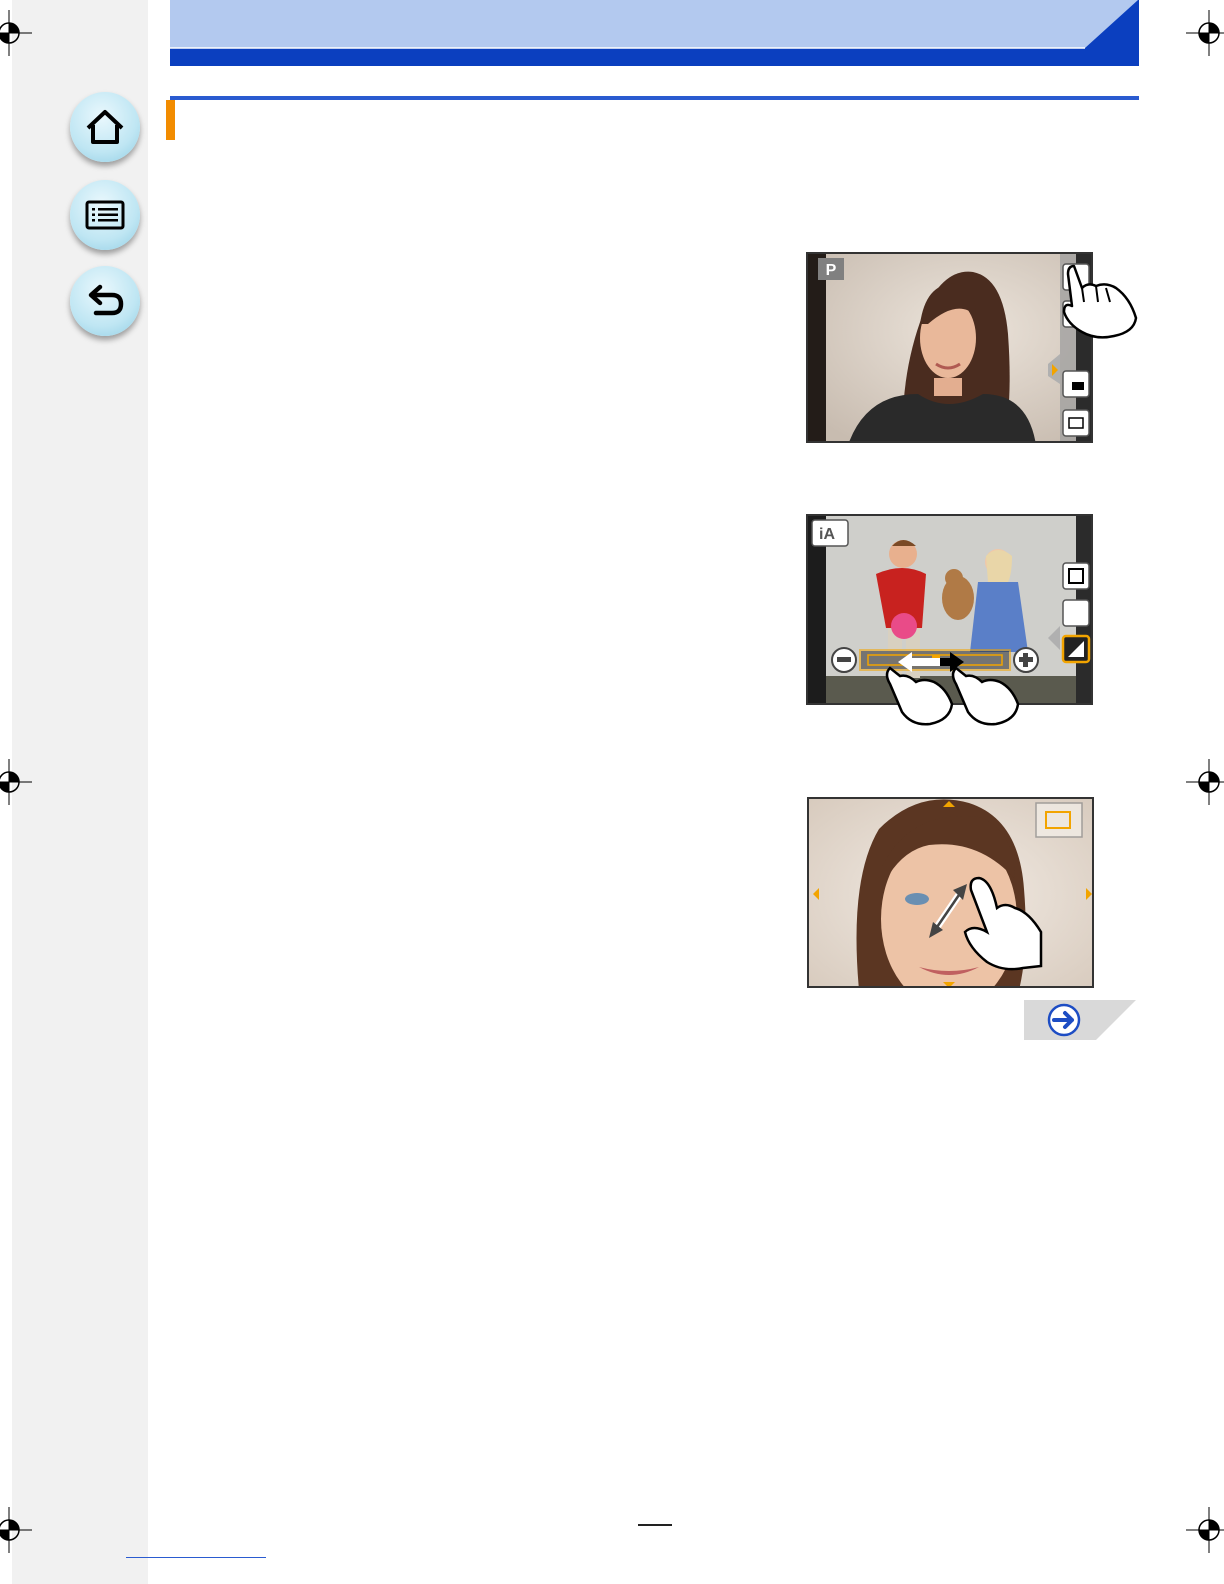  I want to click on drag-hands-icon, so click(952, 689).